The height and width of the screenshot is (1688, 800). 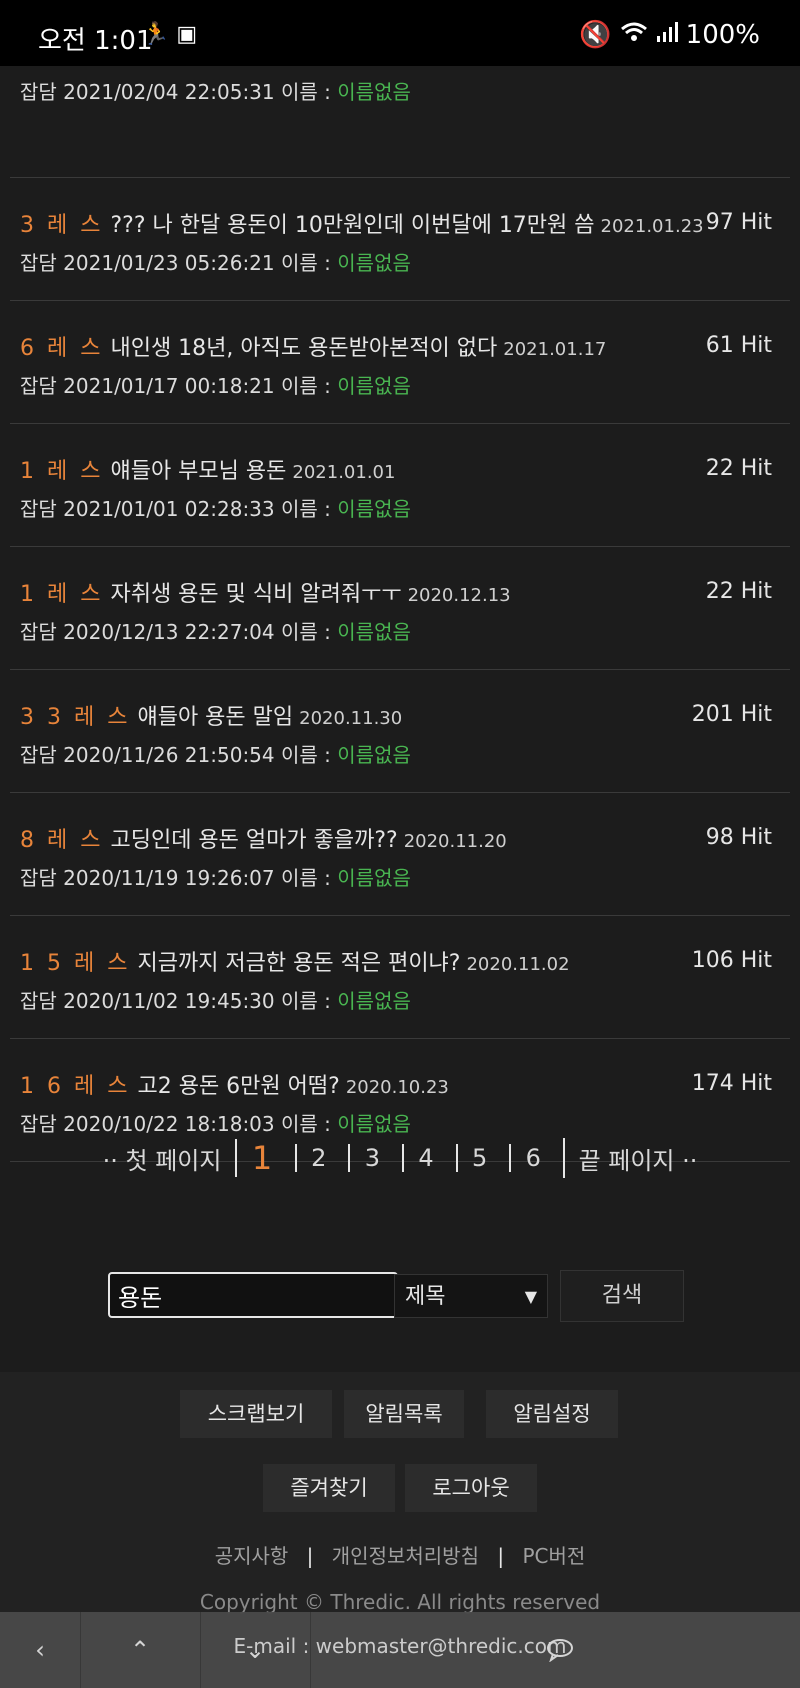 I want to click on privacy-policy-link: 개인정보처리방침, so click(x=405, y=1556).